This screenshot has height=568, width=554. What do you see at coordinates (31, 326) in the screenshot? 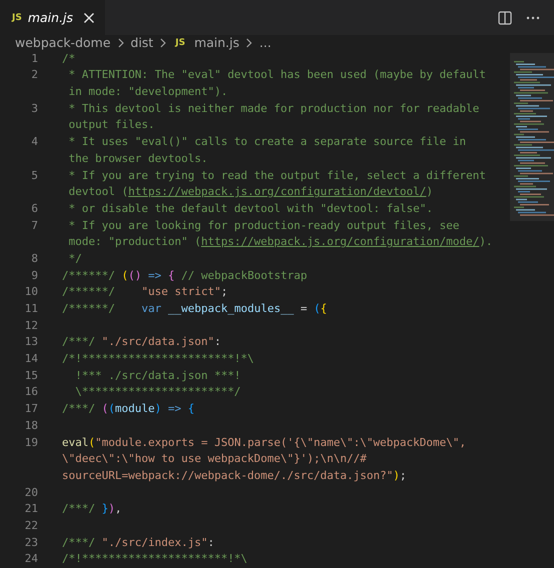
I see `line-number: 12` at bounding box center [31, 326].